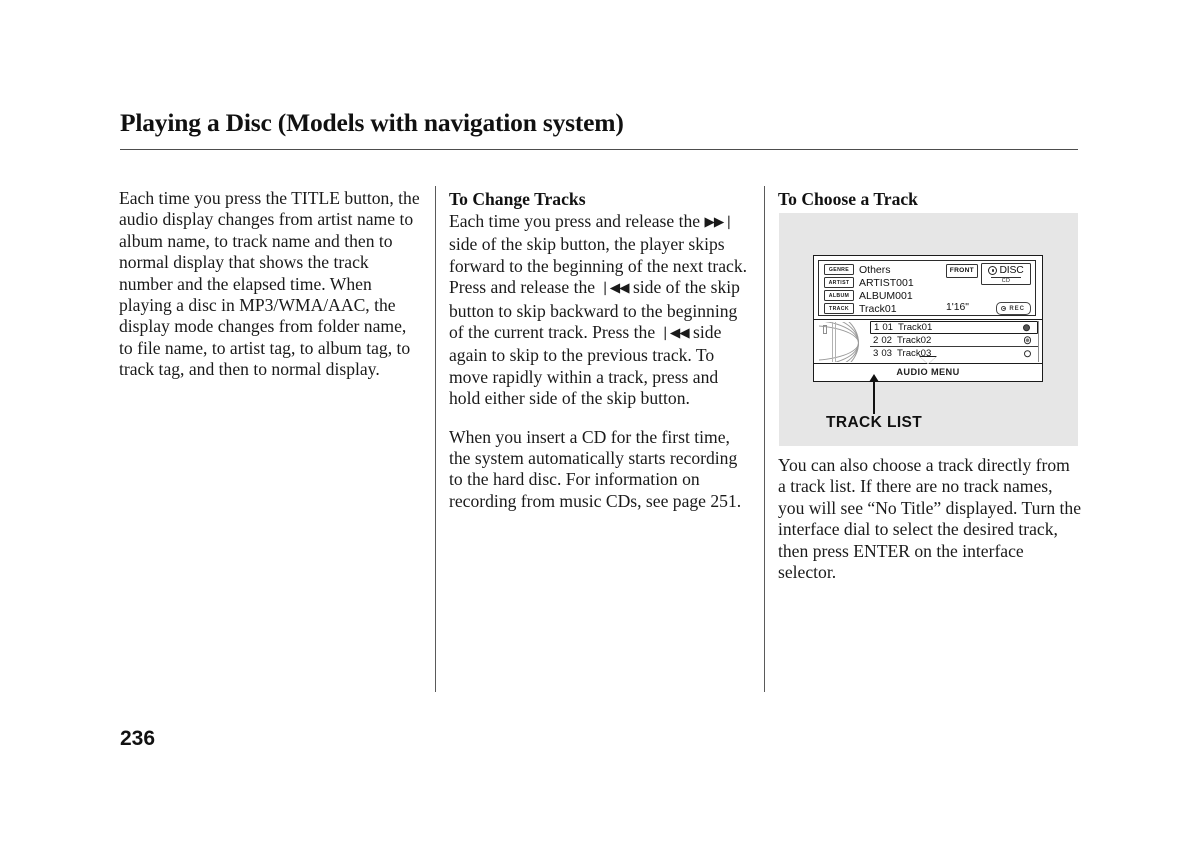 This screenshot has width=1200, height=859. What do you see at coordinates (1017, 308) in the screenshot?
I see `rec-label: REC` at bounding box center [1017, 308].